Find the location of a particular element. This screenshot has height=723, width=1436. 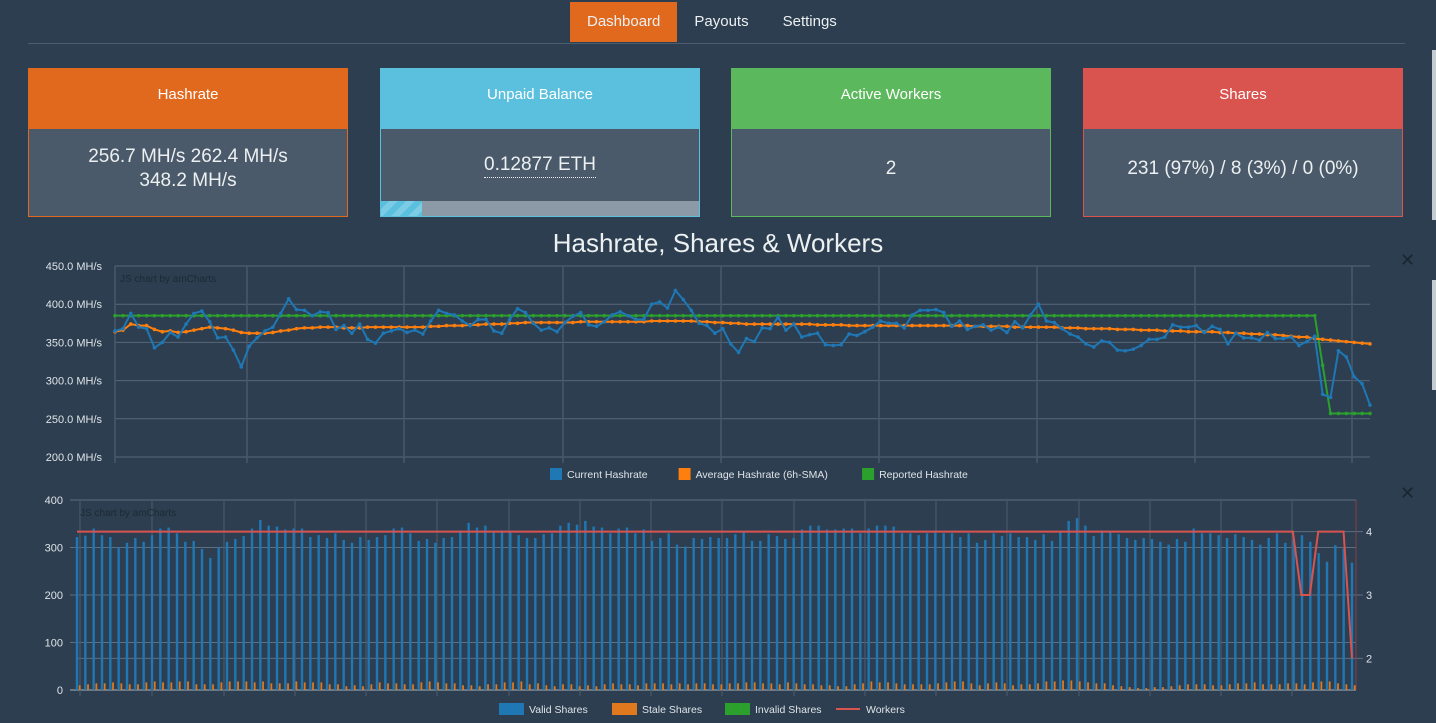

tab-settings: Settings is located at coordinates (810, 22).